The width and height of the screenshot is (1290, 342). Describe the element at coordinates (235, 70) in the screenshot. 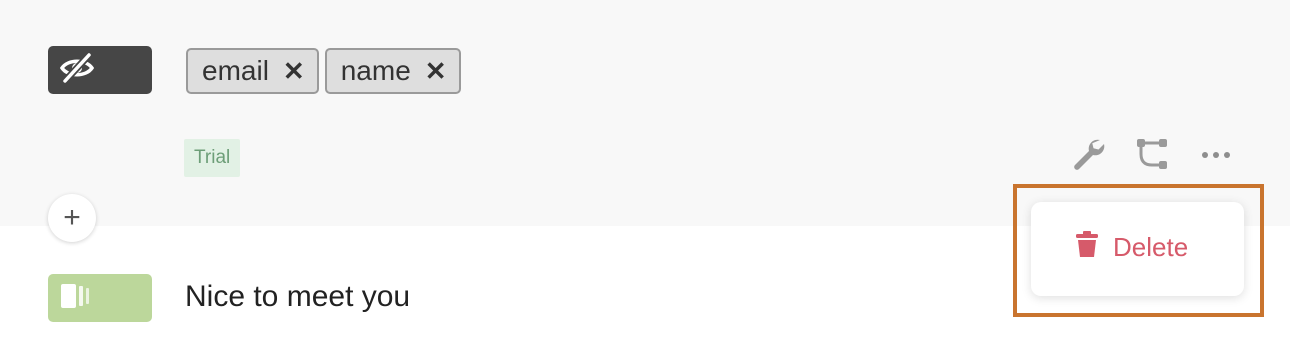

I see `tag-label: email` at that location.